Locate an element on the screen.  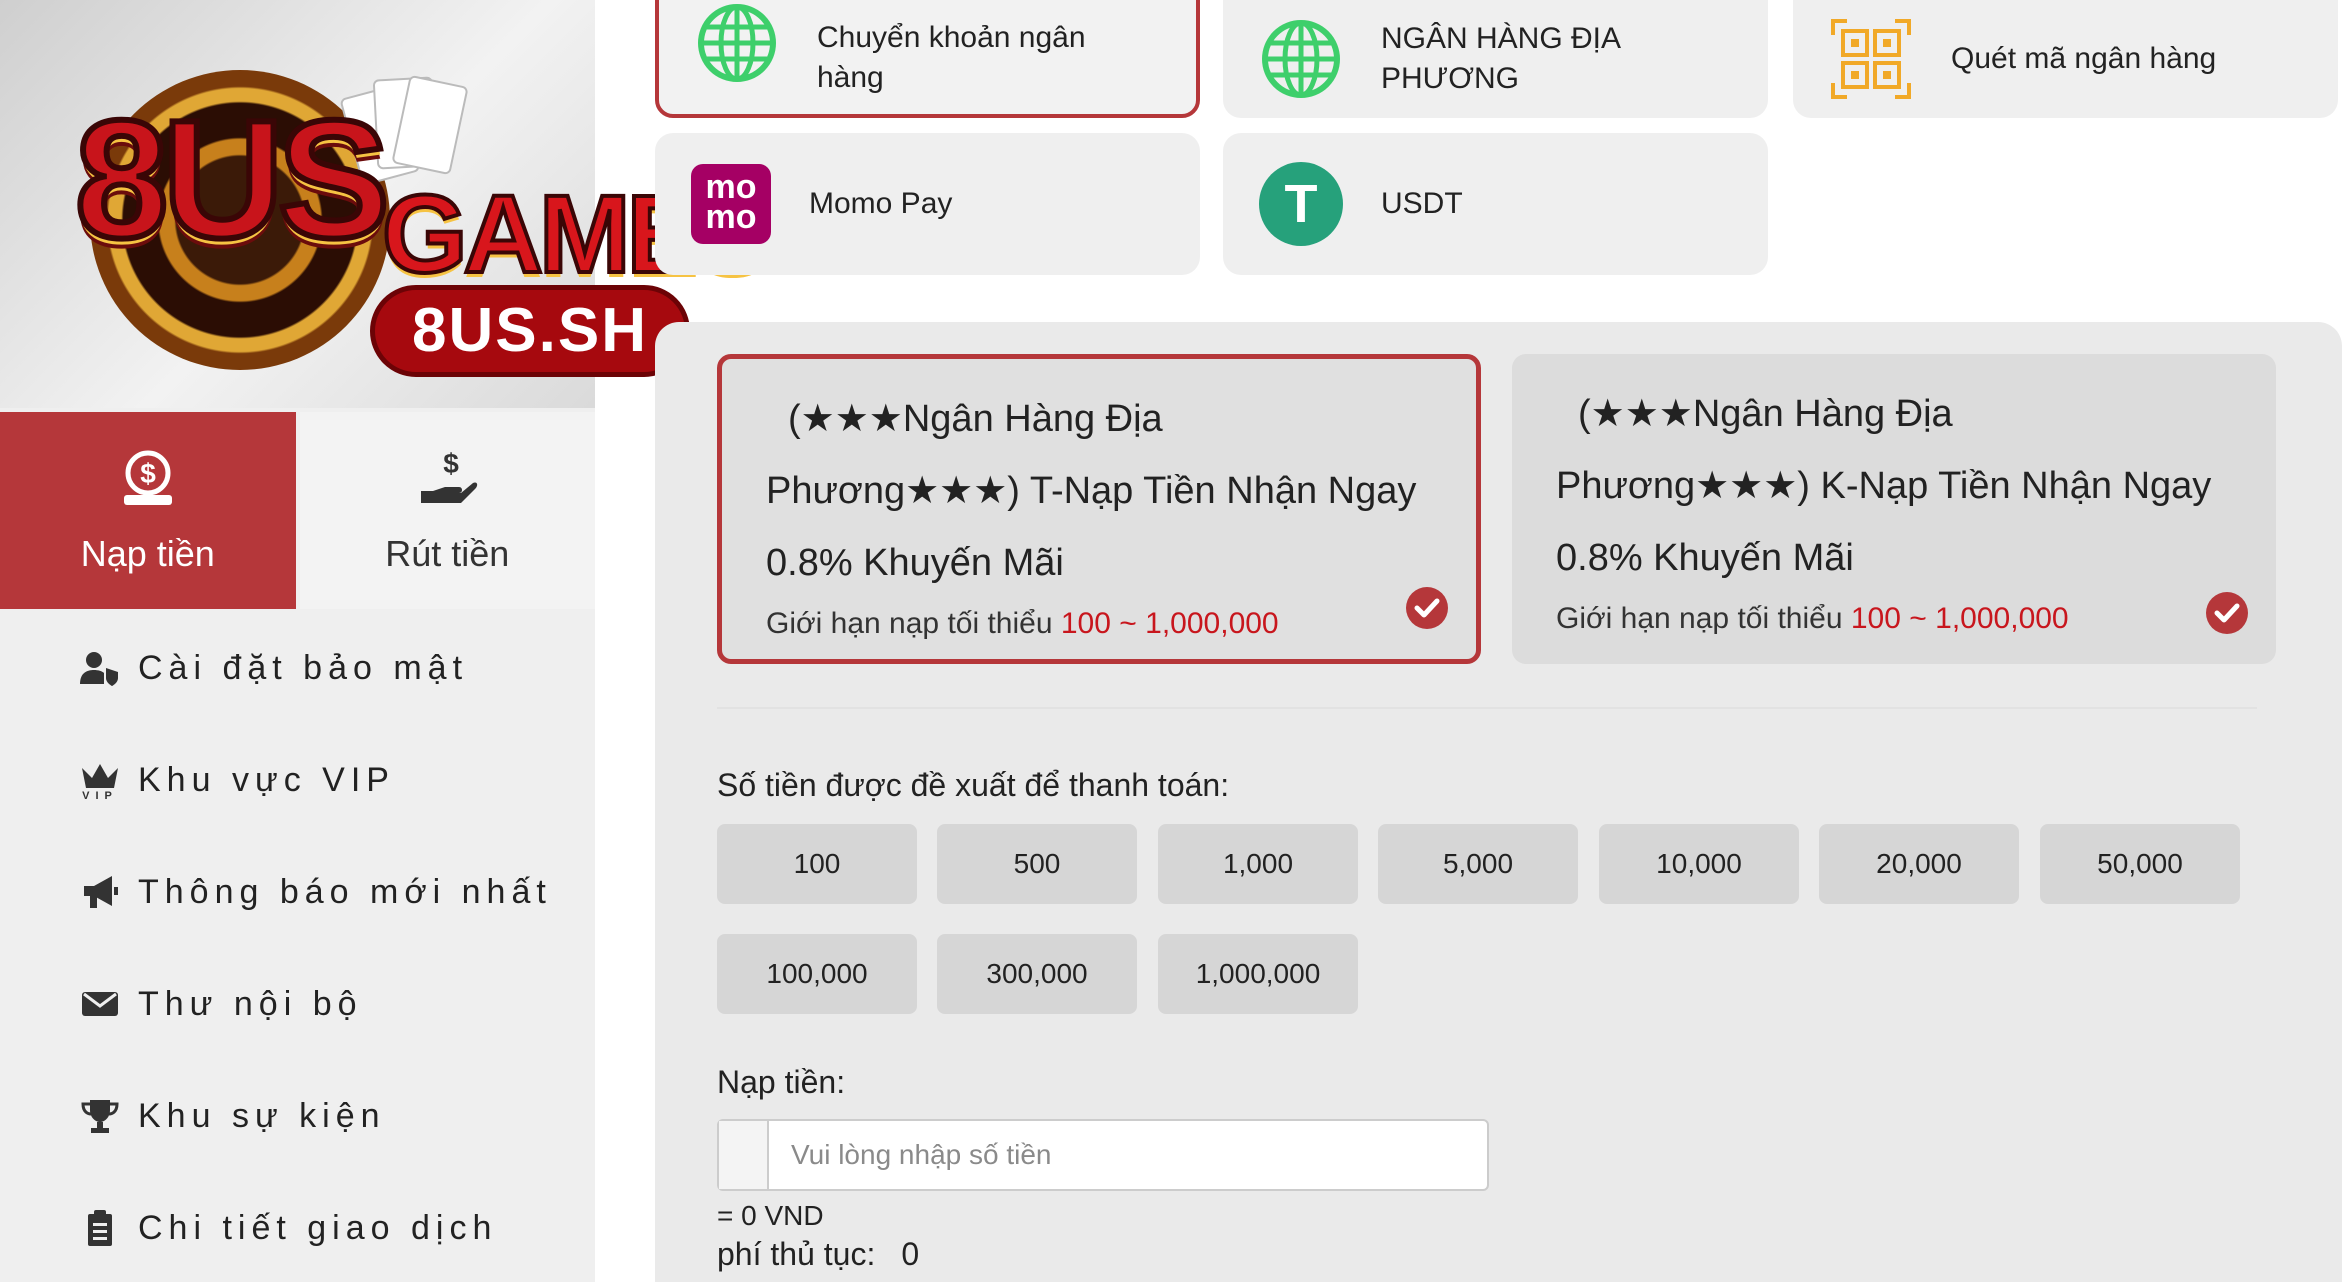
amount-button: 500 is located at coordinates (1037, 864).